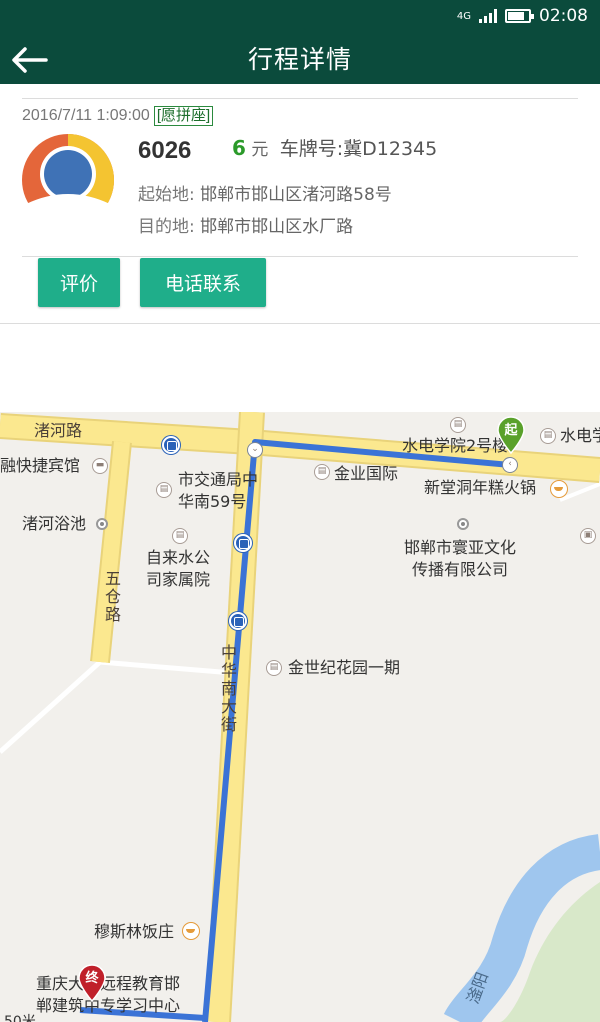  I want to click on road-char: 华, so click(228, 670).